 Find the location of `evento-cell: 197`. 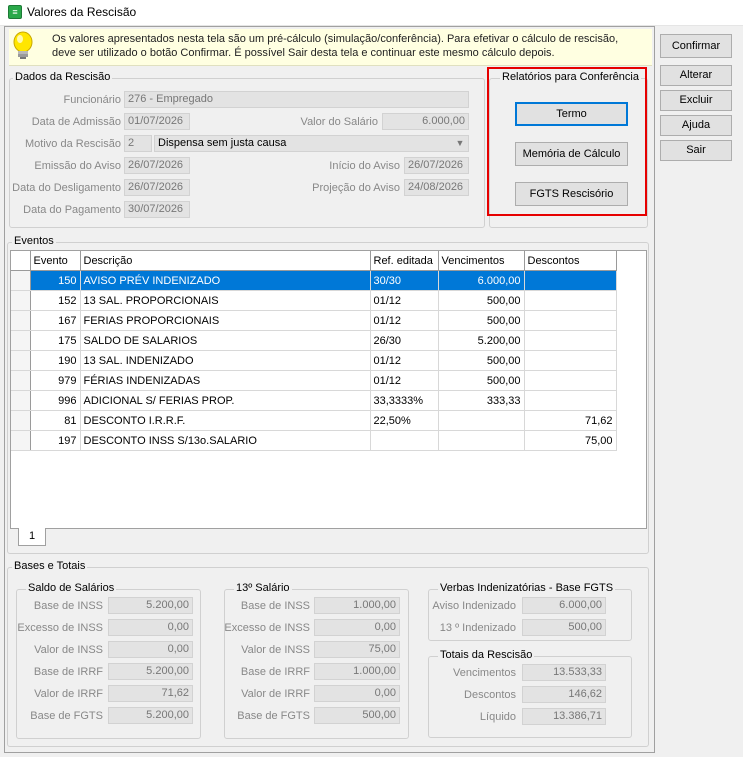

evento-cell: 197 is located at coordinates (55, 440).